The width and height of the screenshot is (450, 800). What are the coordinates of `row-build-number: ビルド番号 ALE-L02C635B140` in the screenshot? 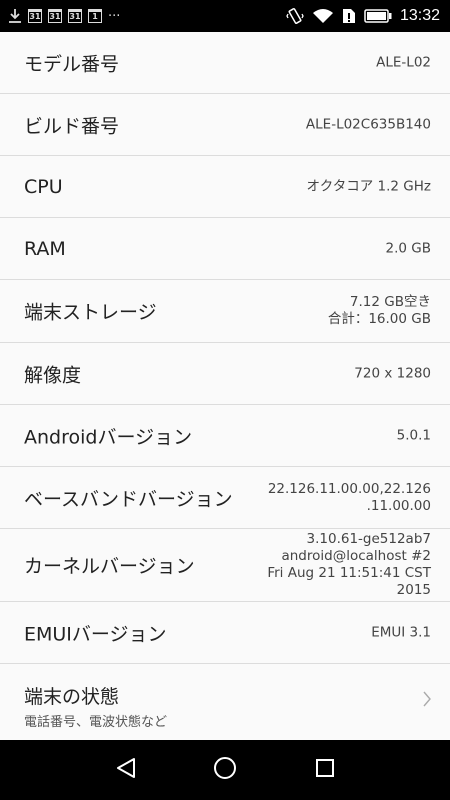 It's located at (225, 125).